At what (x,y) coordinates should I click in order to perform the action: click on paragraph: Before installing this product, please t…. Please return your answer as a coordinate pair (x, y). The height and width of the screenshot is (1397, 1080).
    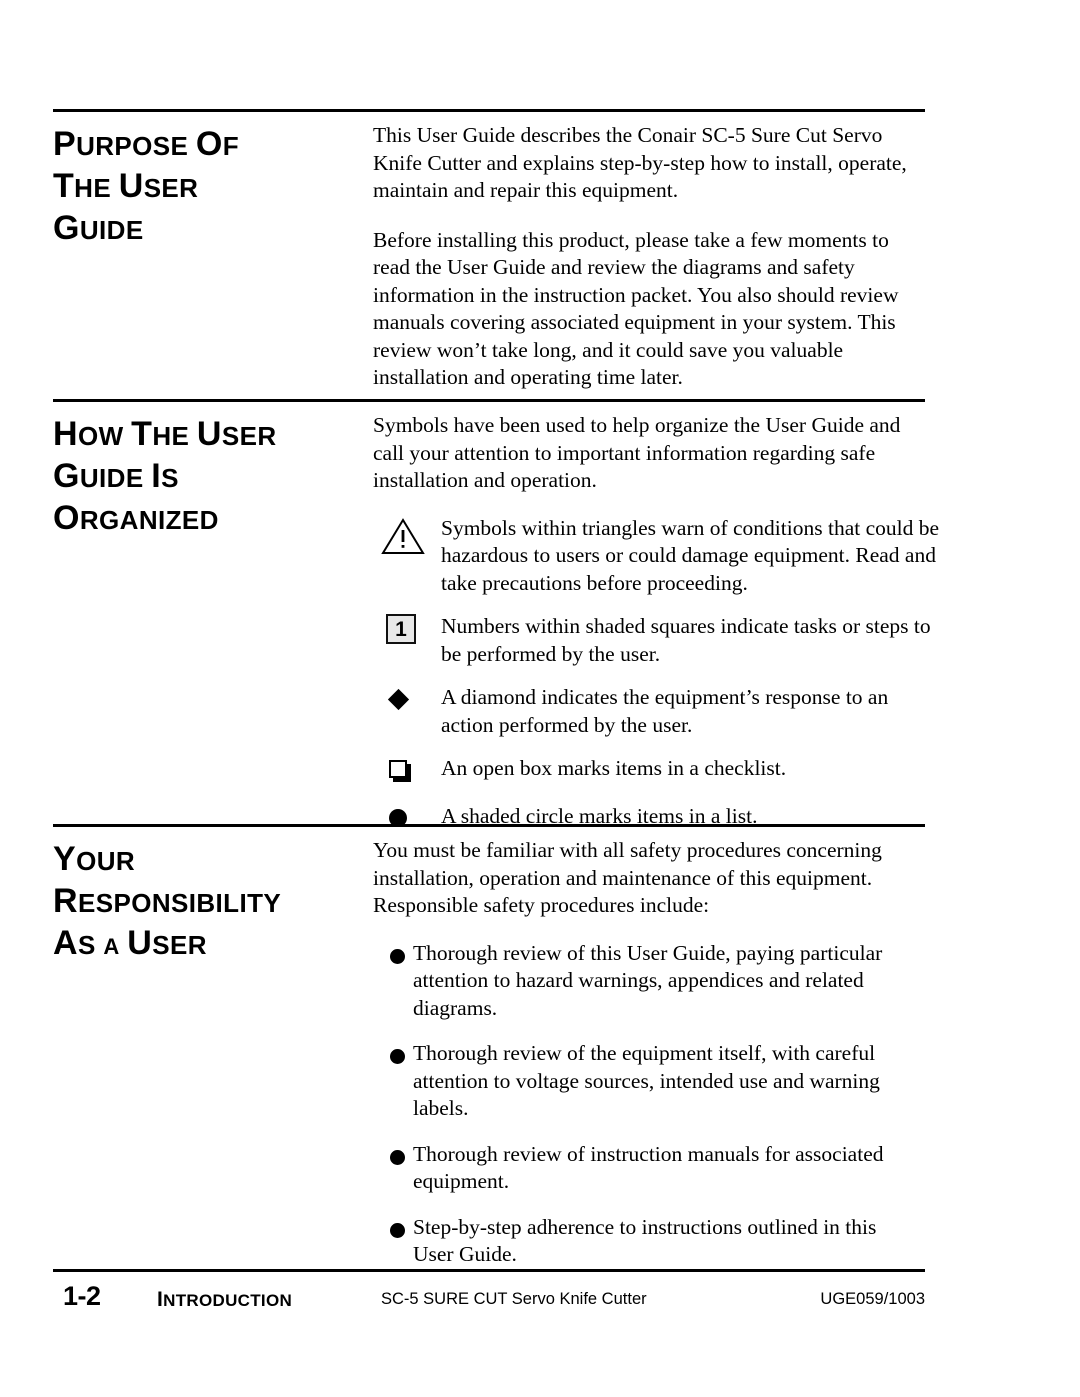
    Looking at the image, I should click on (636, 308).